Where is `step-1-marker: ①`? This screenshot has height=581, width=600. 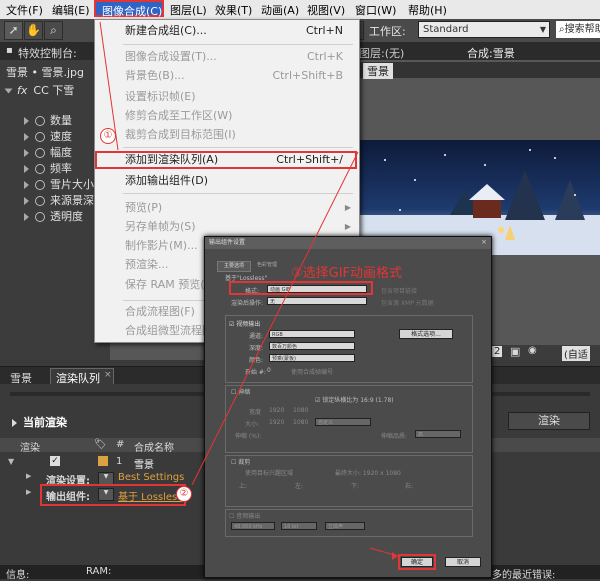
step-1-marker: ① is located at coordinates (108, 136).